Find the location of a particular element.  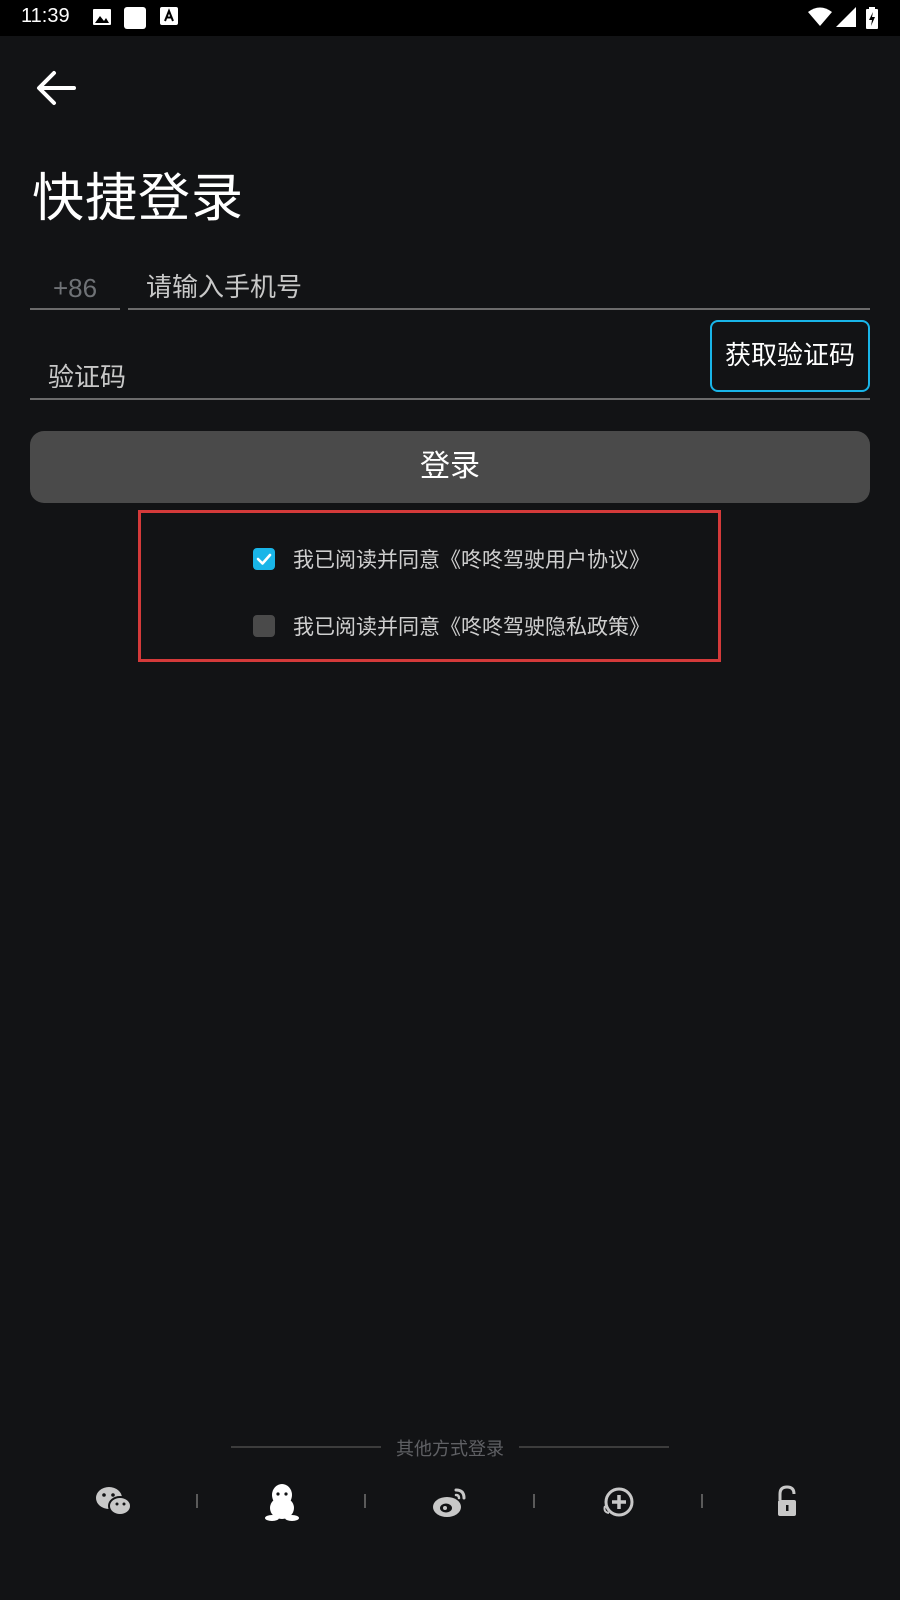

divider-left is located at coordinates (306, 1447).